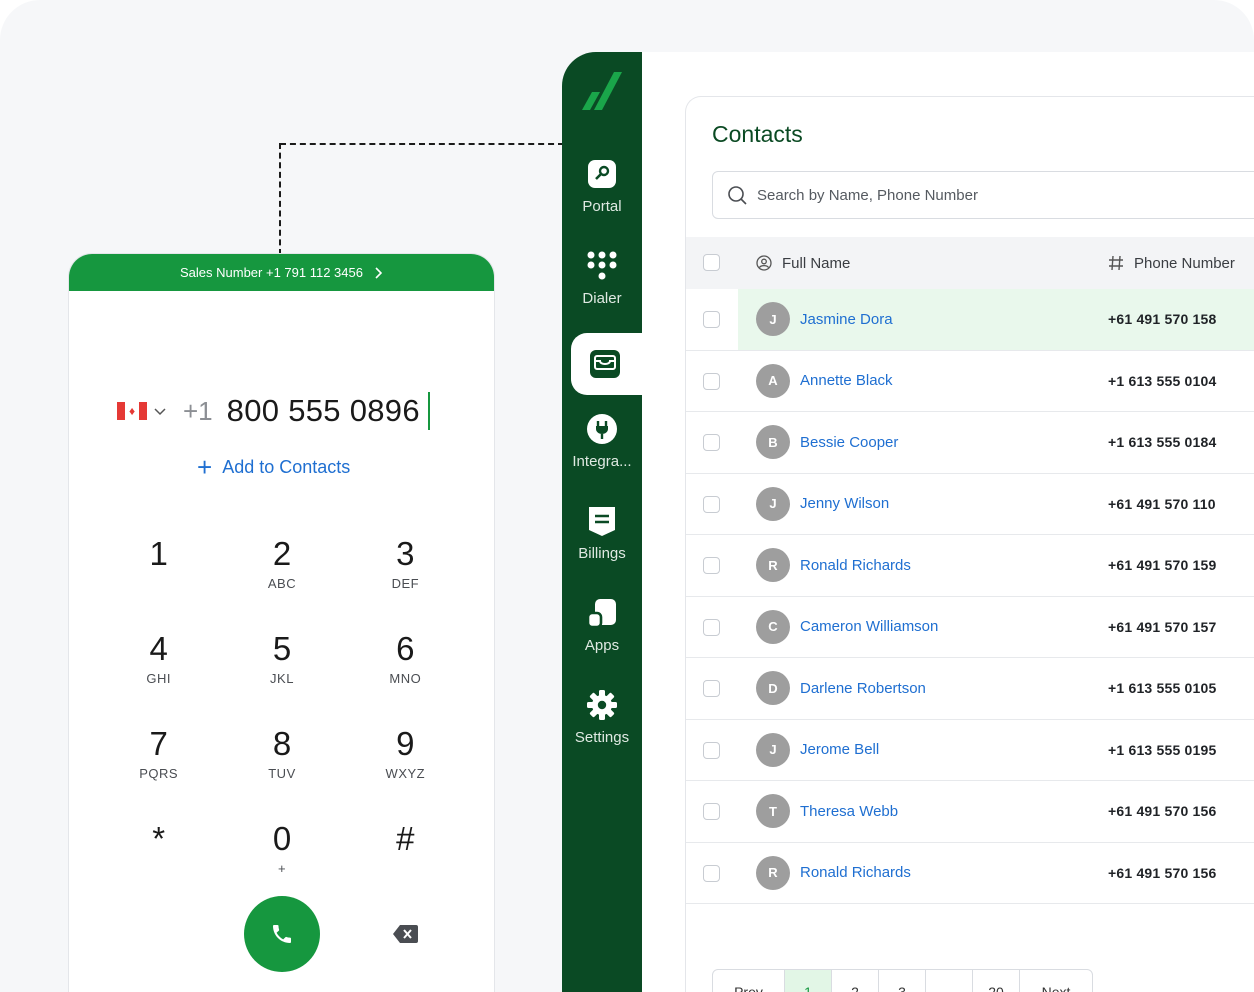 The image size is (1254, 992). What do you see at coordinates (970, 381) in the screenshot?
I see `table-row: A Annette Black +1 613 555 0104` at bounding box center [970, 381].